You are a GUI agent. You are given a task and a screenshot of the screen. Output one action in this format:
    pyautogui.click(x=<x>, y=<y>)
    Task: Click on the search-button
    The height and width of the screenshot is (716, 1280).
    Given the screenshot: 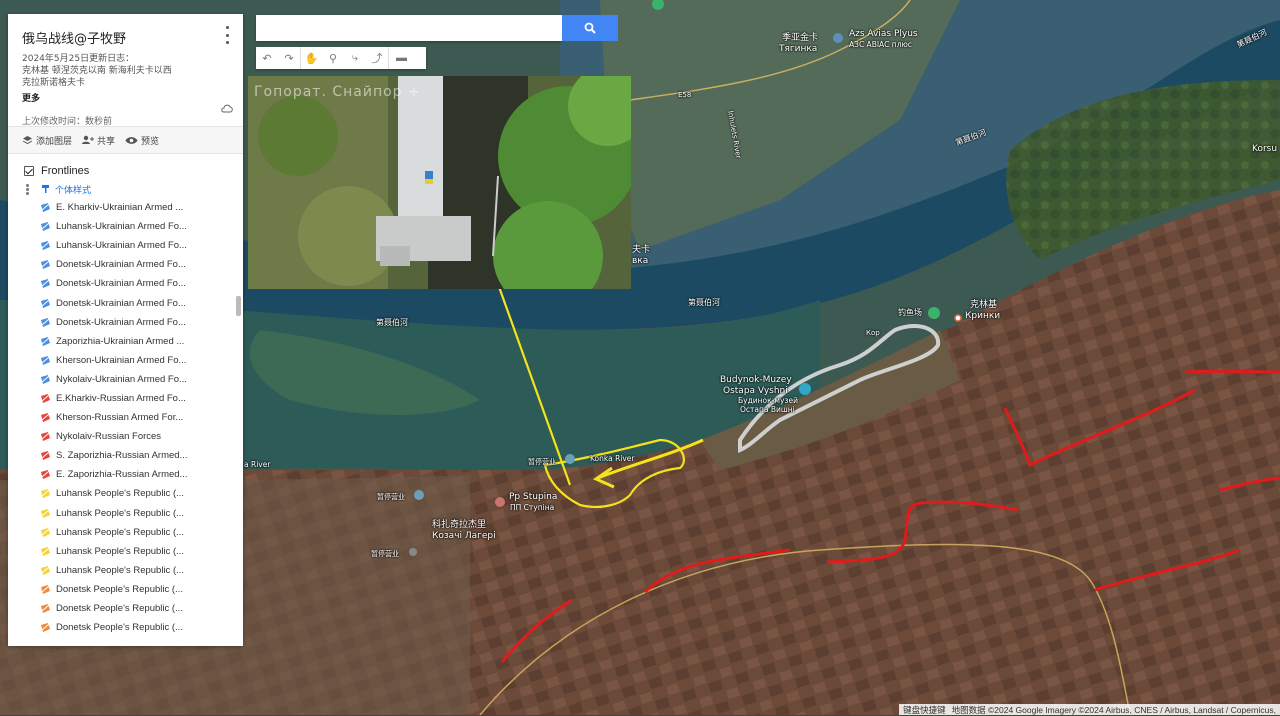 What is the action you would take?
    pyautogui.click(x=590, y=28)
    